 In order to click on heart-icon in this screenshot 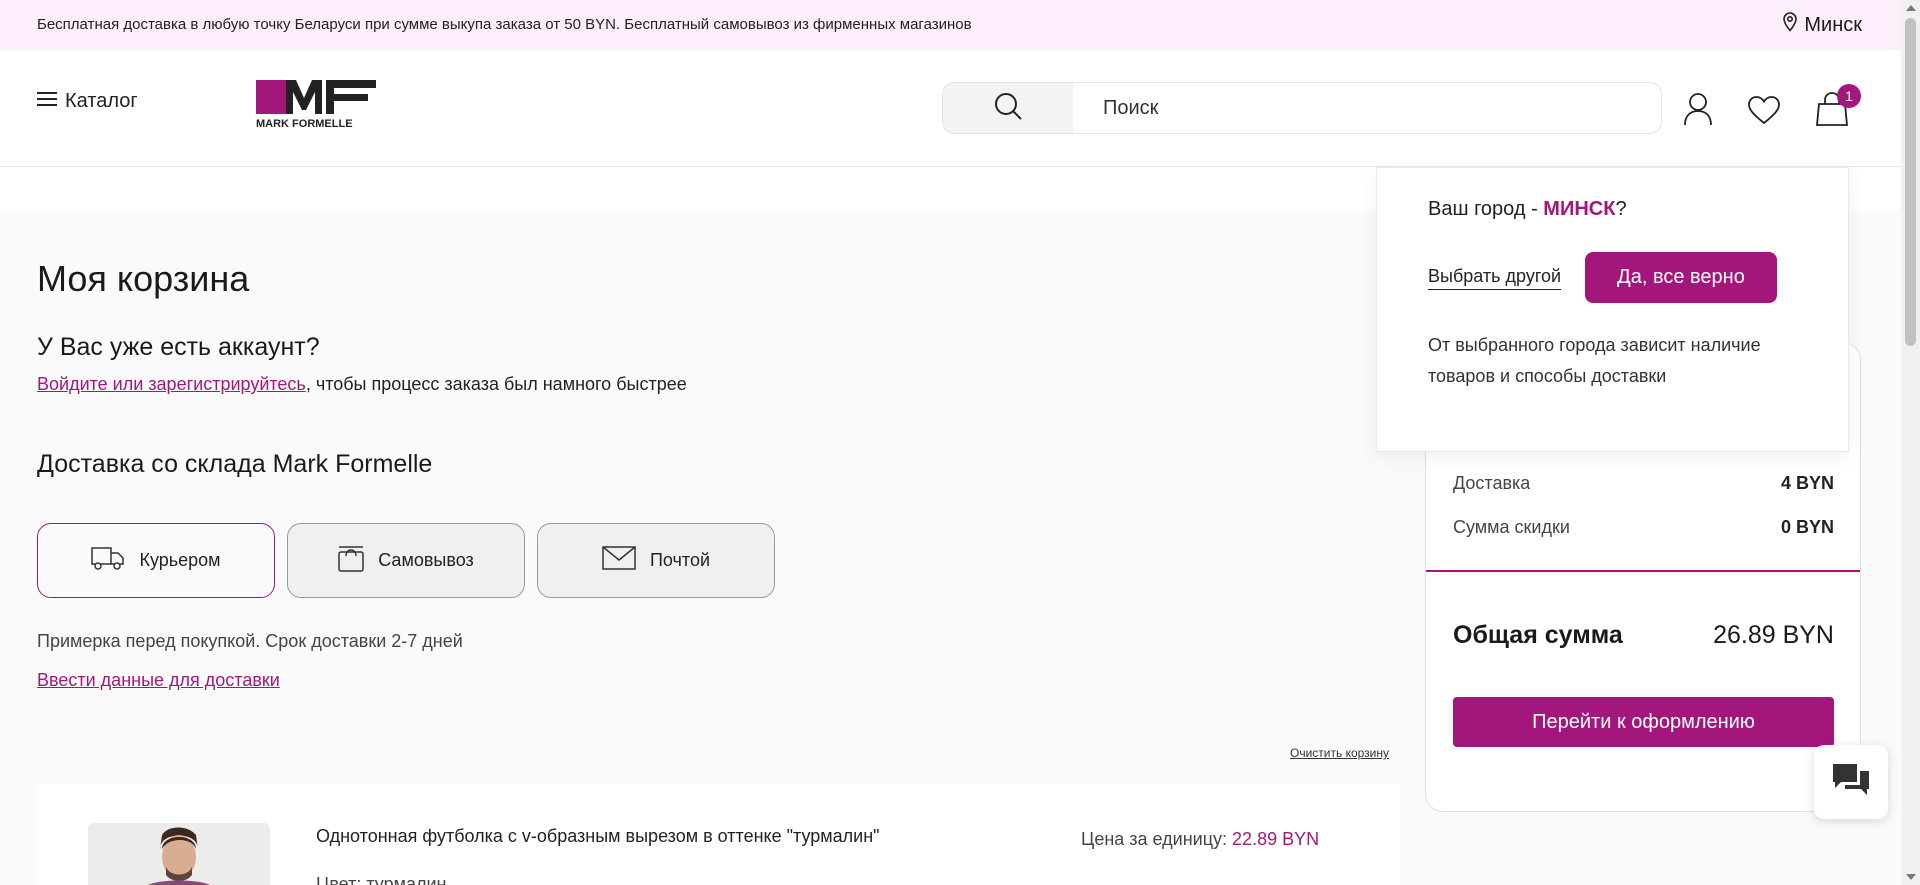, I will do `click(1764, 112)`.